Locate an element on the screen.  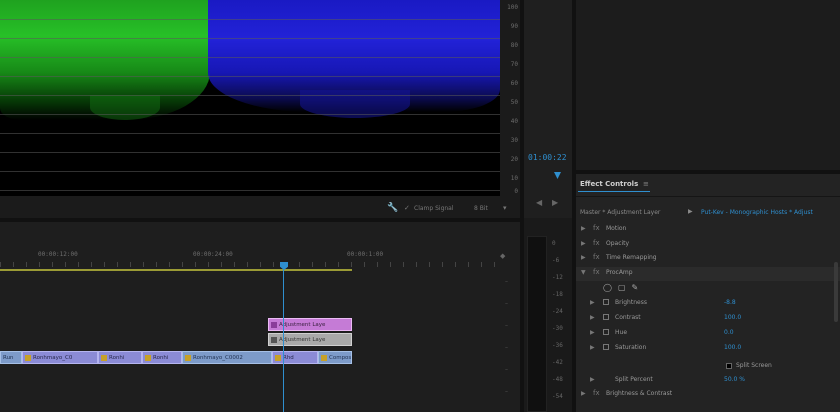
program-timecode: 01:00:22 is located at coordinates (547, 157).